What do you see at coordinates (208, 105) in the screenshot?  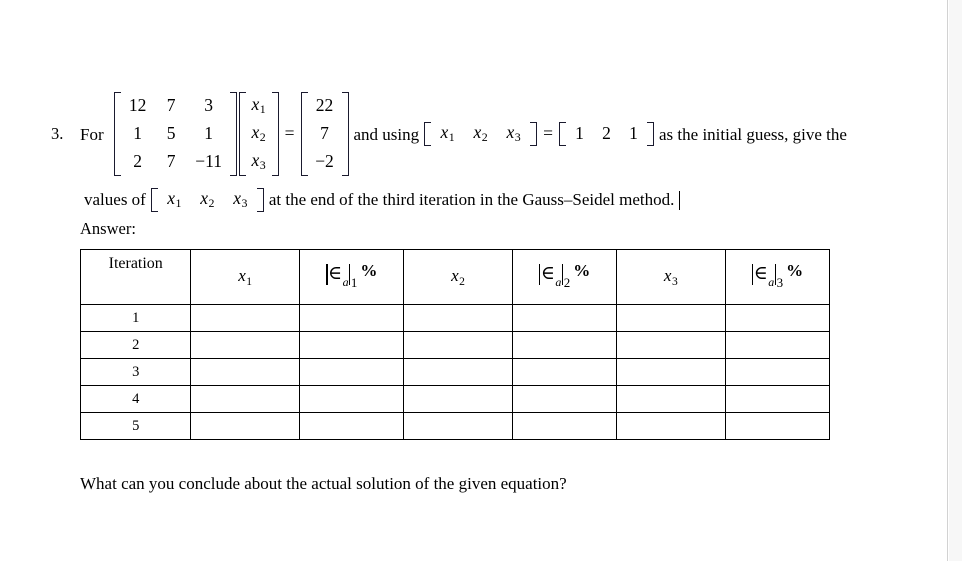 I see `matrix-cell: 3` at bounding box center [208, 105].